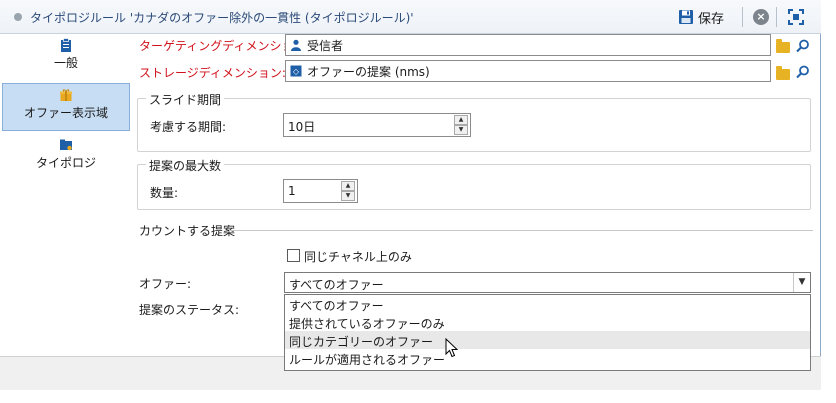 The image size is (836, 403). What do you see at coordinates (188, 127) in the screenshot?
I see `period-label: 考慮する期間:` at bounding box center [188, 127].